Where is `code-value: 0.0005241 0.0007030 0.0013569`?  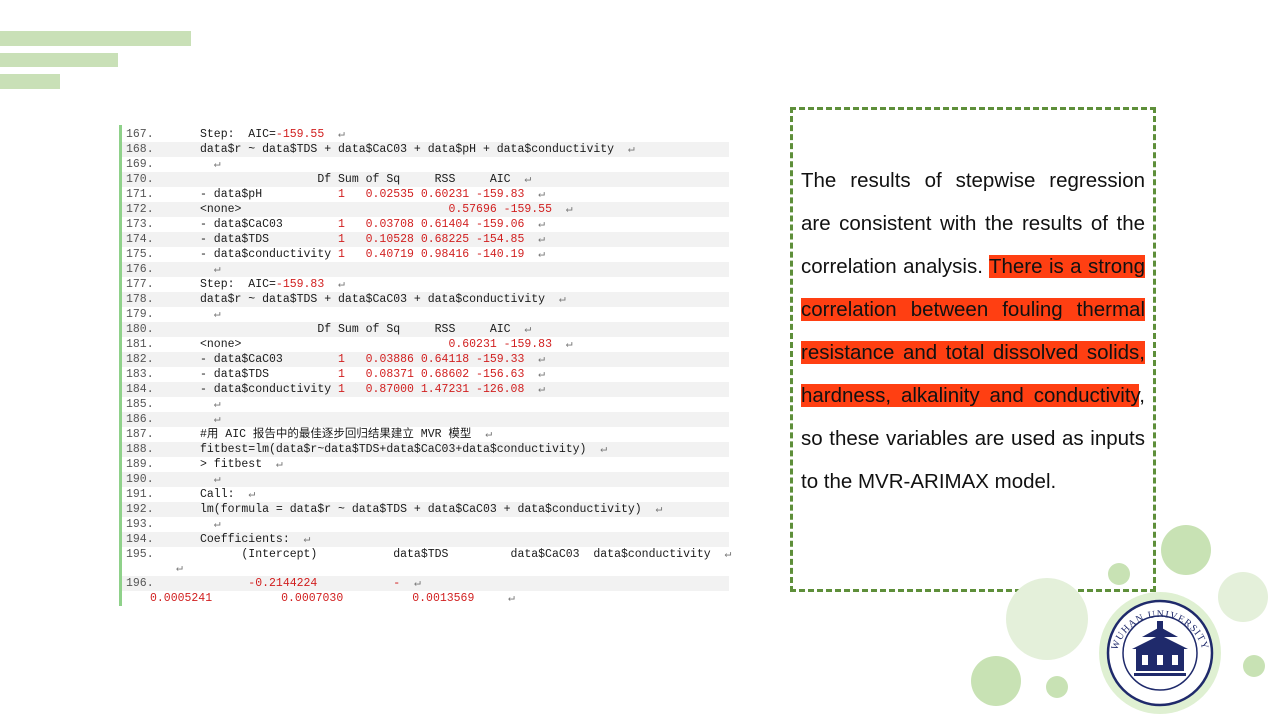 code-value: 0.0005241 0.0007030 0.0013569 is located at coordinates (312, 598).